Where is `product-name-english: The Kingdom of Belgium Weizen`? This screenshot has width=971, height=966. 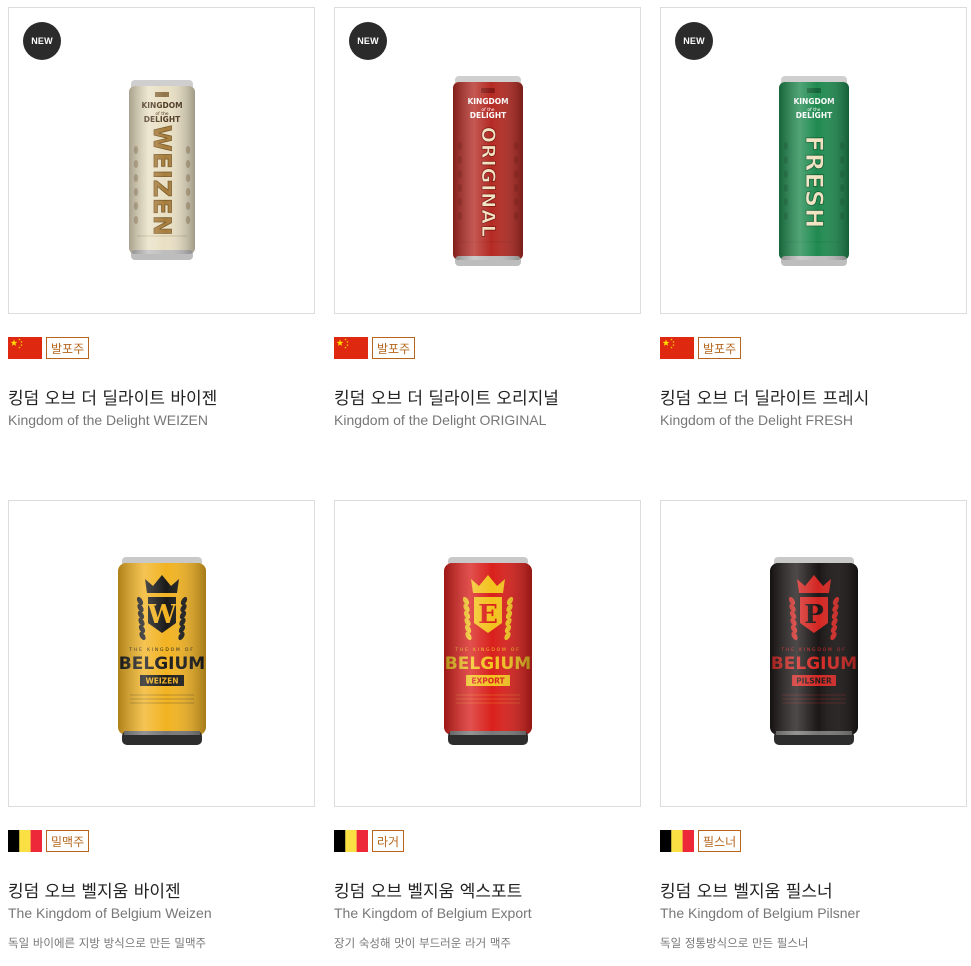 product-name-english: The Kingdom of Belgium Weizen is located at coordinates (110, 913).